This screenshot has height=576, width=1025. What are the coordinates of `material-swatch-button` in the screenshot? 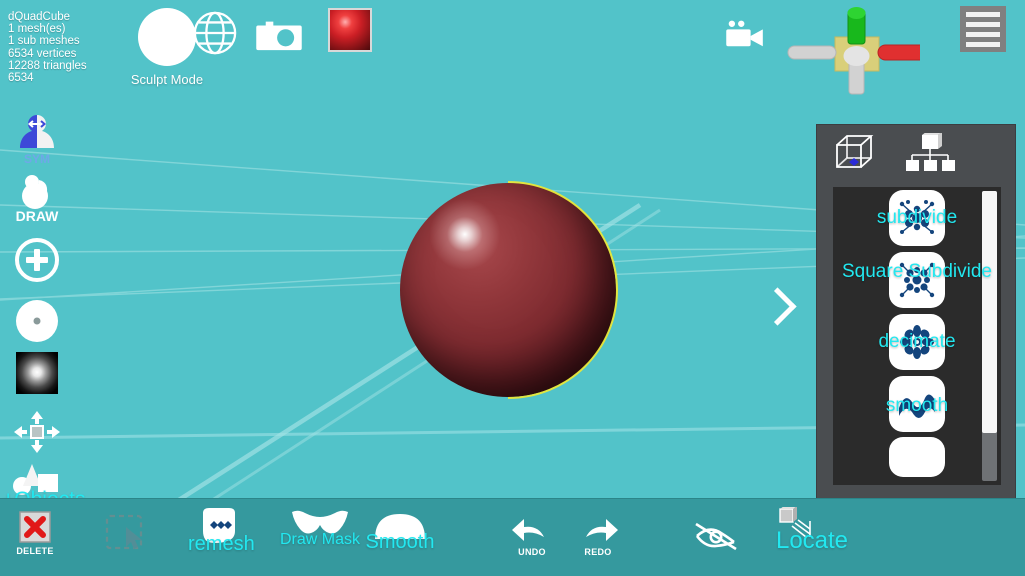 It's located at (350, 30).